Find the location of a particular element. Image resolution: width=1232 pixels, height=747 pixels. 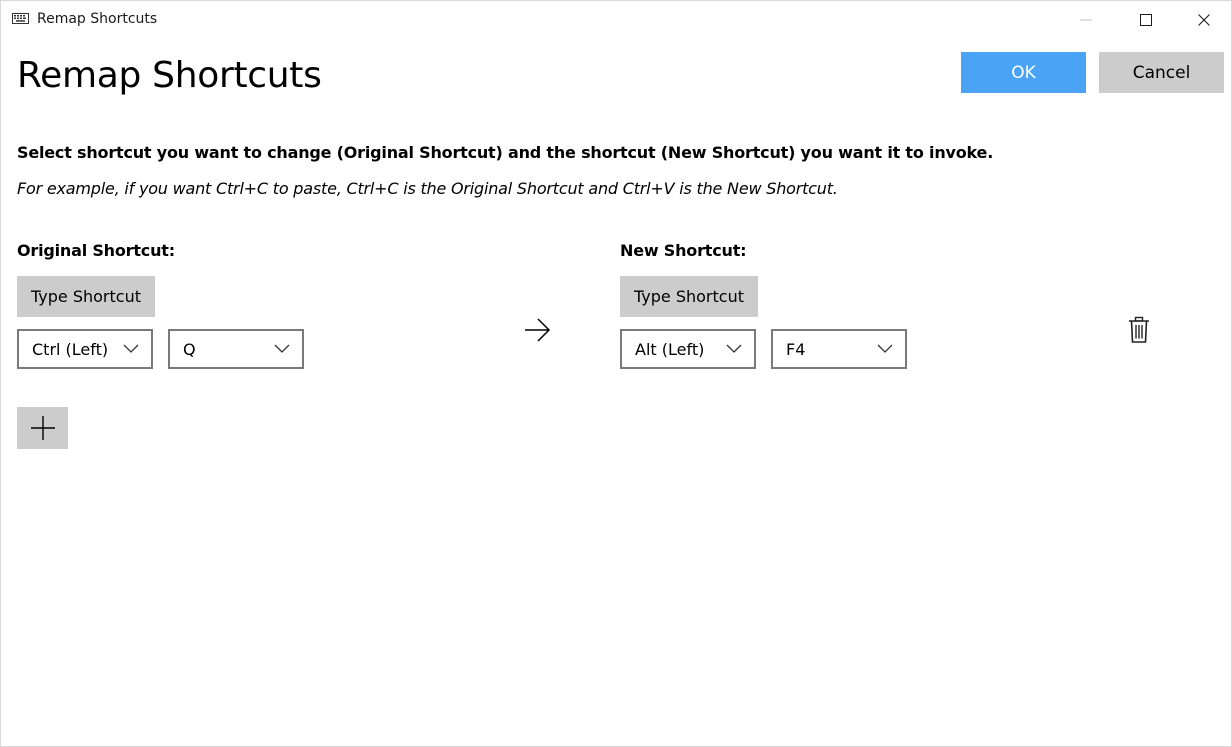

original-shortcut-heading: Original Shortcut: is located at coordinates (96, 250).